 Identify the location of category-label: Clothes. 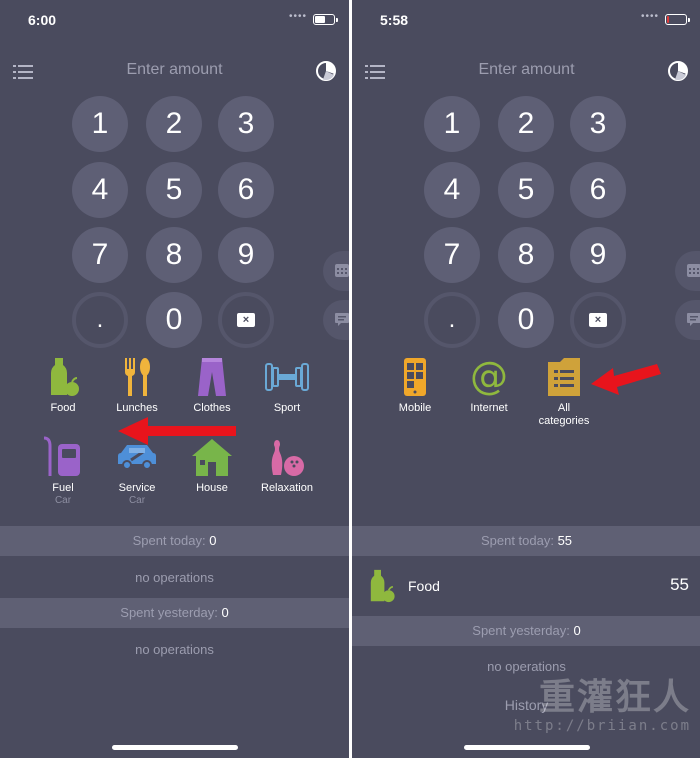
(212, 408).